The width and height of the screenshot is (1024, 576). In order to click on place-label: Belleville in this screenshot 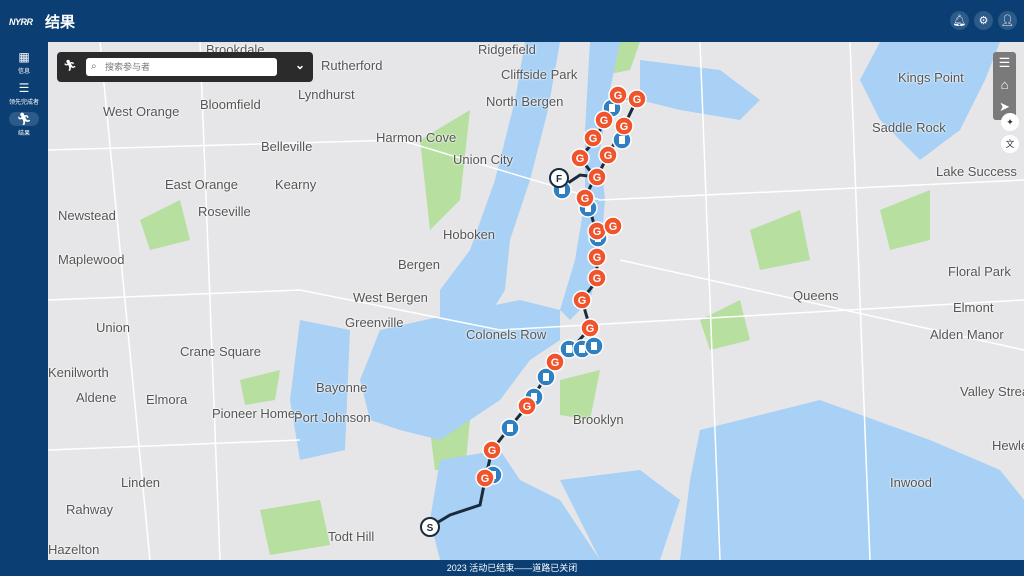, I will do `click(287, 146)`.